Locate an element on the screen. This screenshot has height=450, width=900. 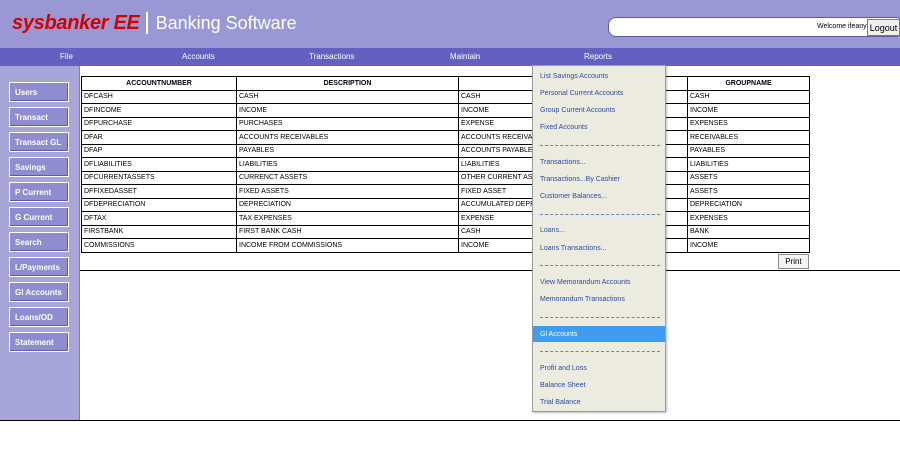
menu-item-gl-accounts: Gl Accounts is located at coordinates (599, 334).